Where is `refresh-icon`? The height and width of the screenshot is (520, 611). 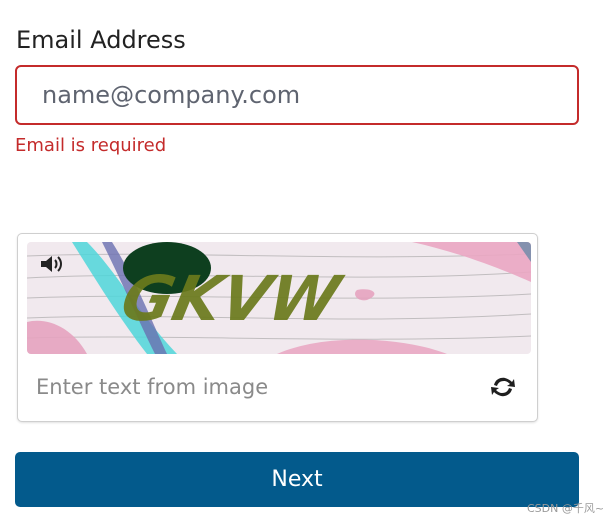 refresh-icon is located at coordinates (503, 387).